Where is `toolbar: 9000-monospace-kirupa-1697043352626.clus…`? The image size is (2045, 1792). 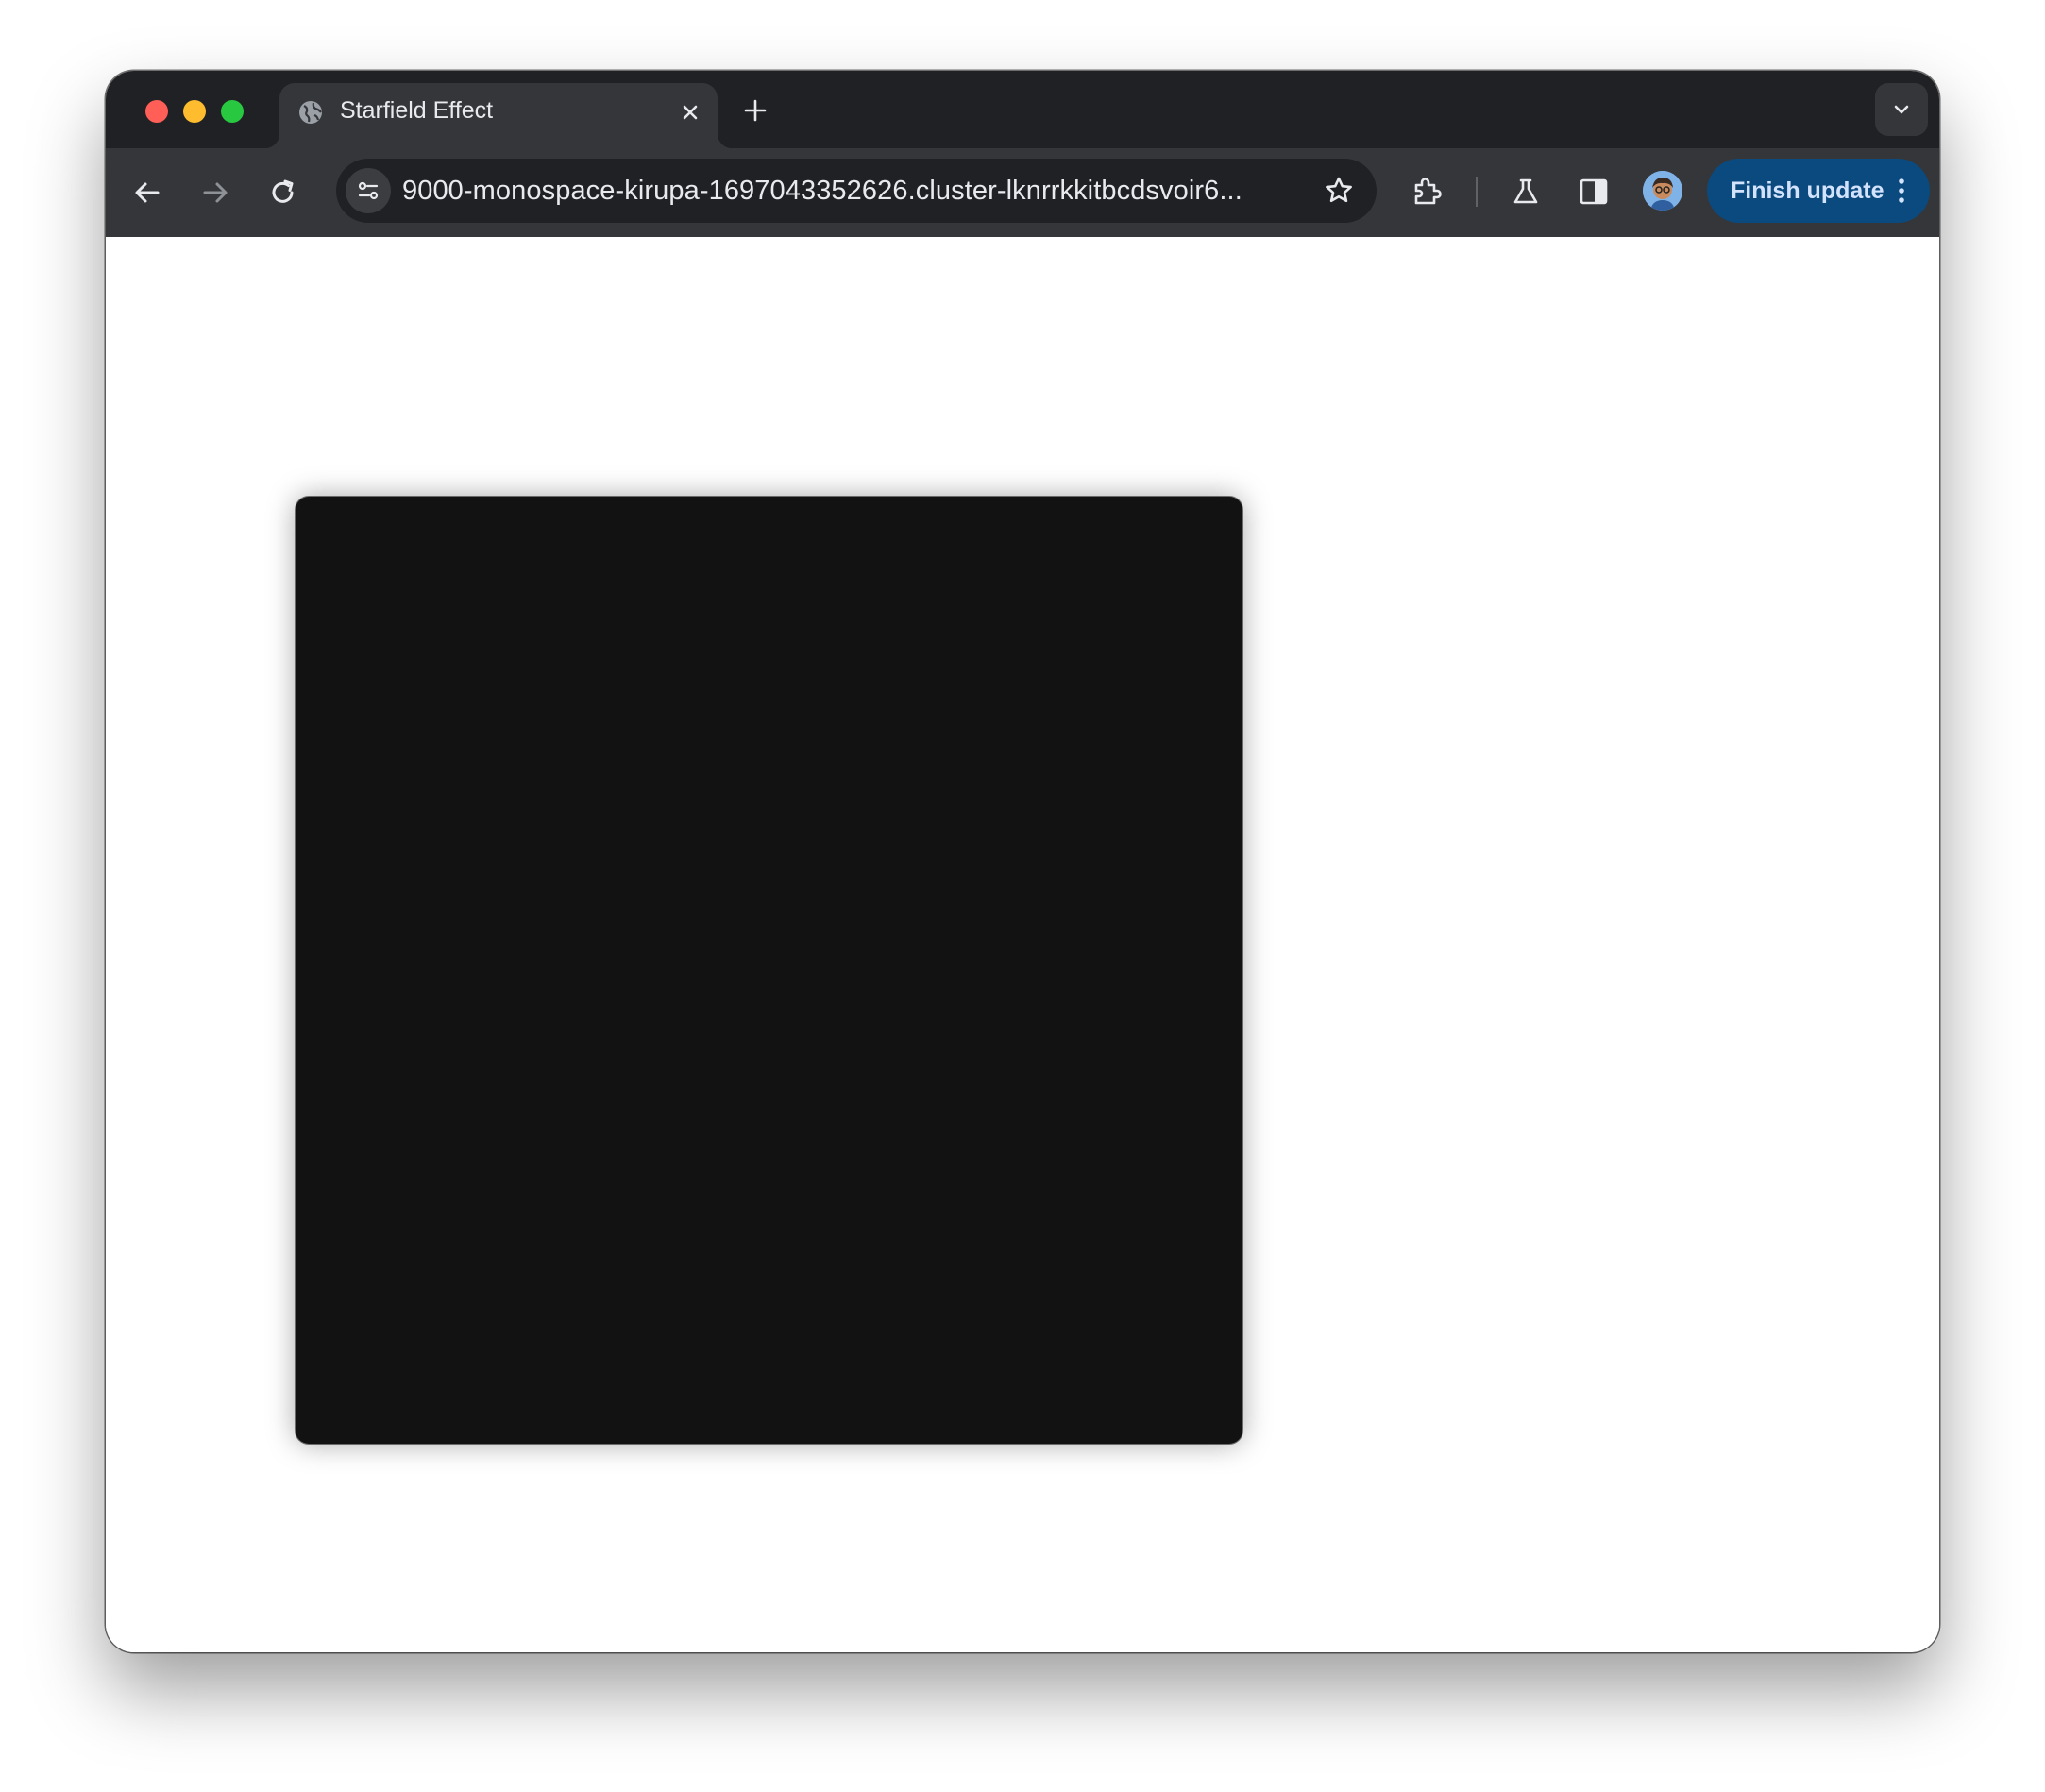 toolbar: 9000-monospace-kirupa-1697043352626.clus… is located at coordinates (1022, 193).